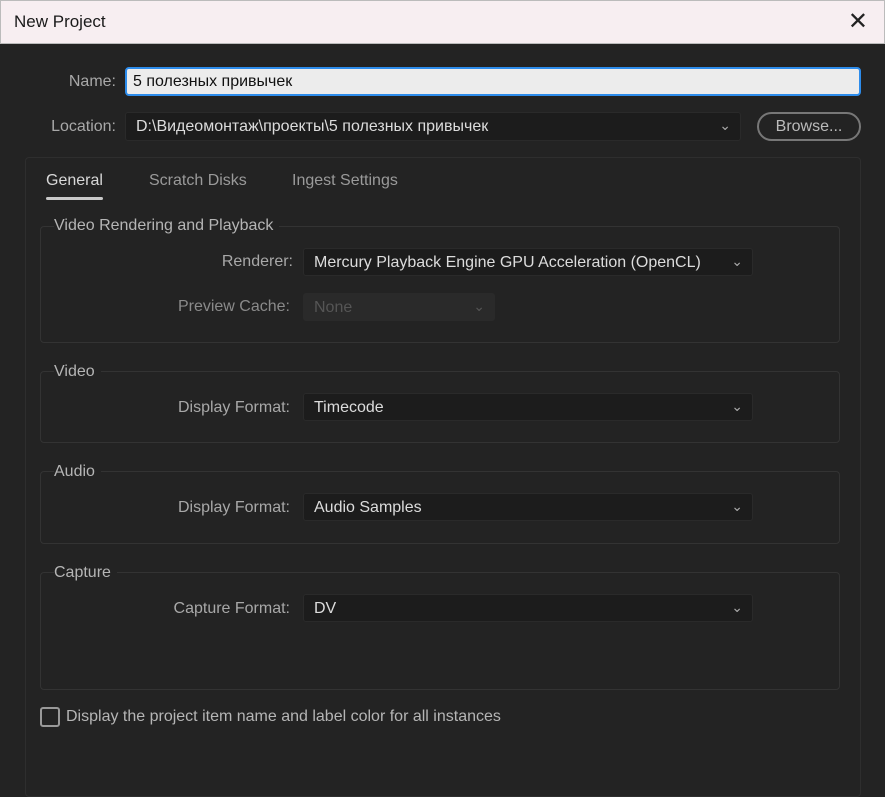  I want to click on tab-scratch-disks: Scratch Disks, so click(198, 181).